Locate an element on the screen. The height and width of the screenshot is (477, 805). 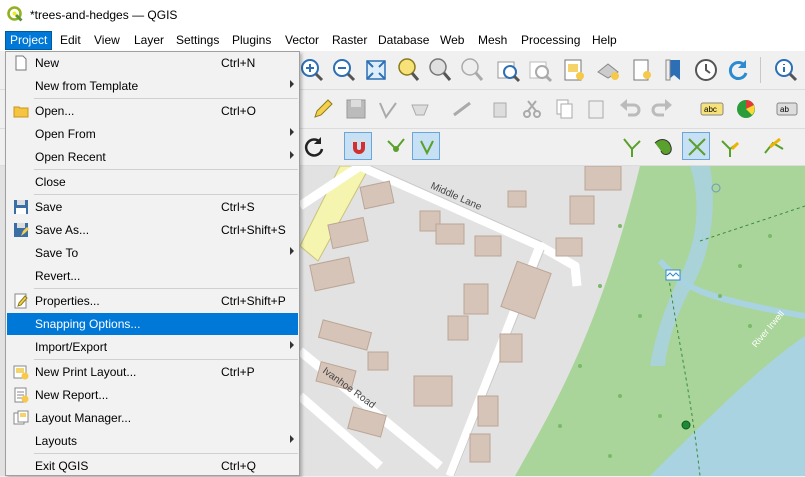
menu-item-save-as: Save As... Ctrl+Shift+S is located at coordinates (152, 230).